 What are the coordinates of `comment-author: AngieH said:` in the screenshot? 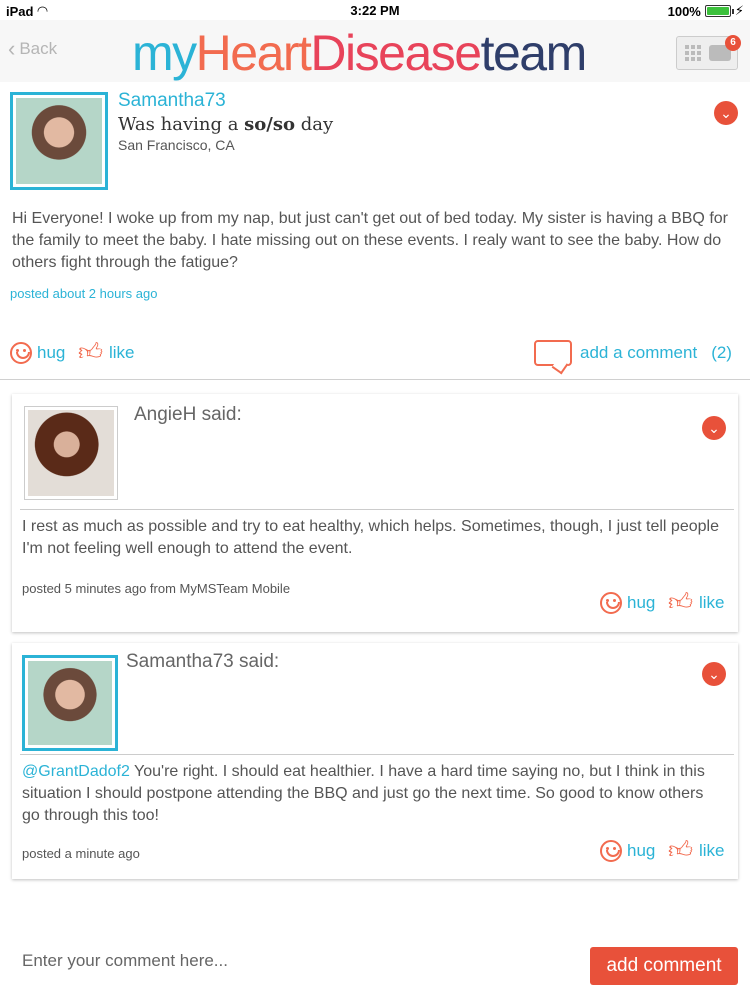 It's located at (188, 414).